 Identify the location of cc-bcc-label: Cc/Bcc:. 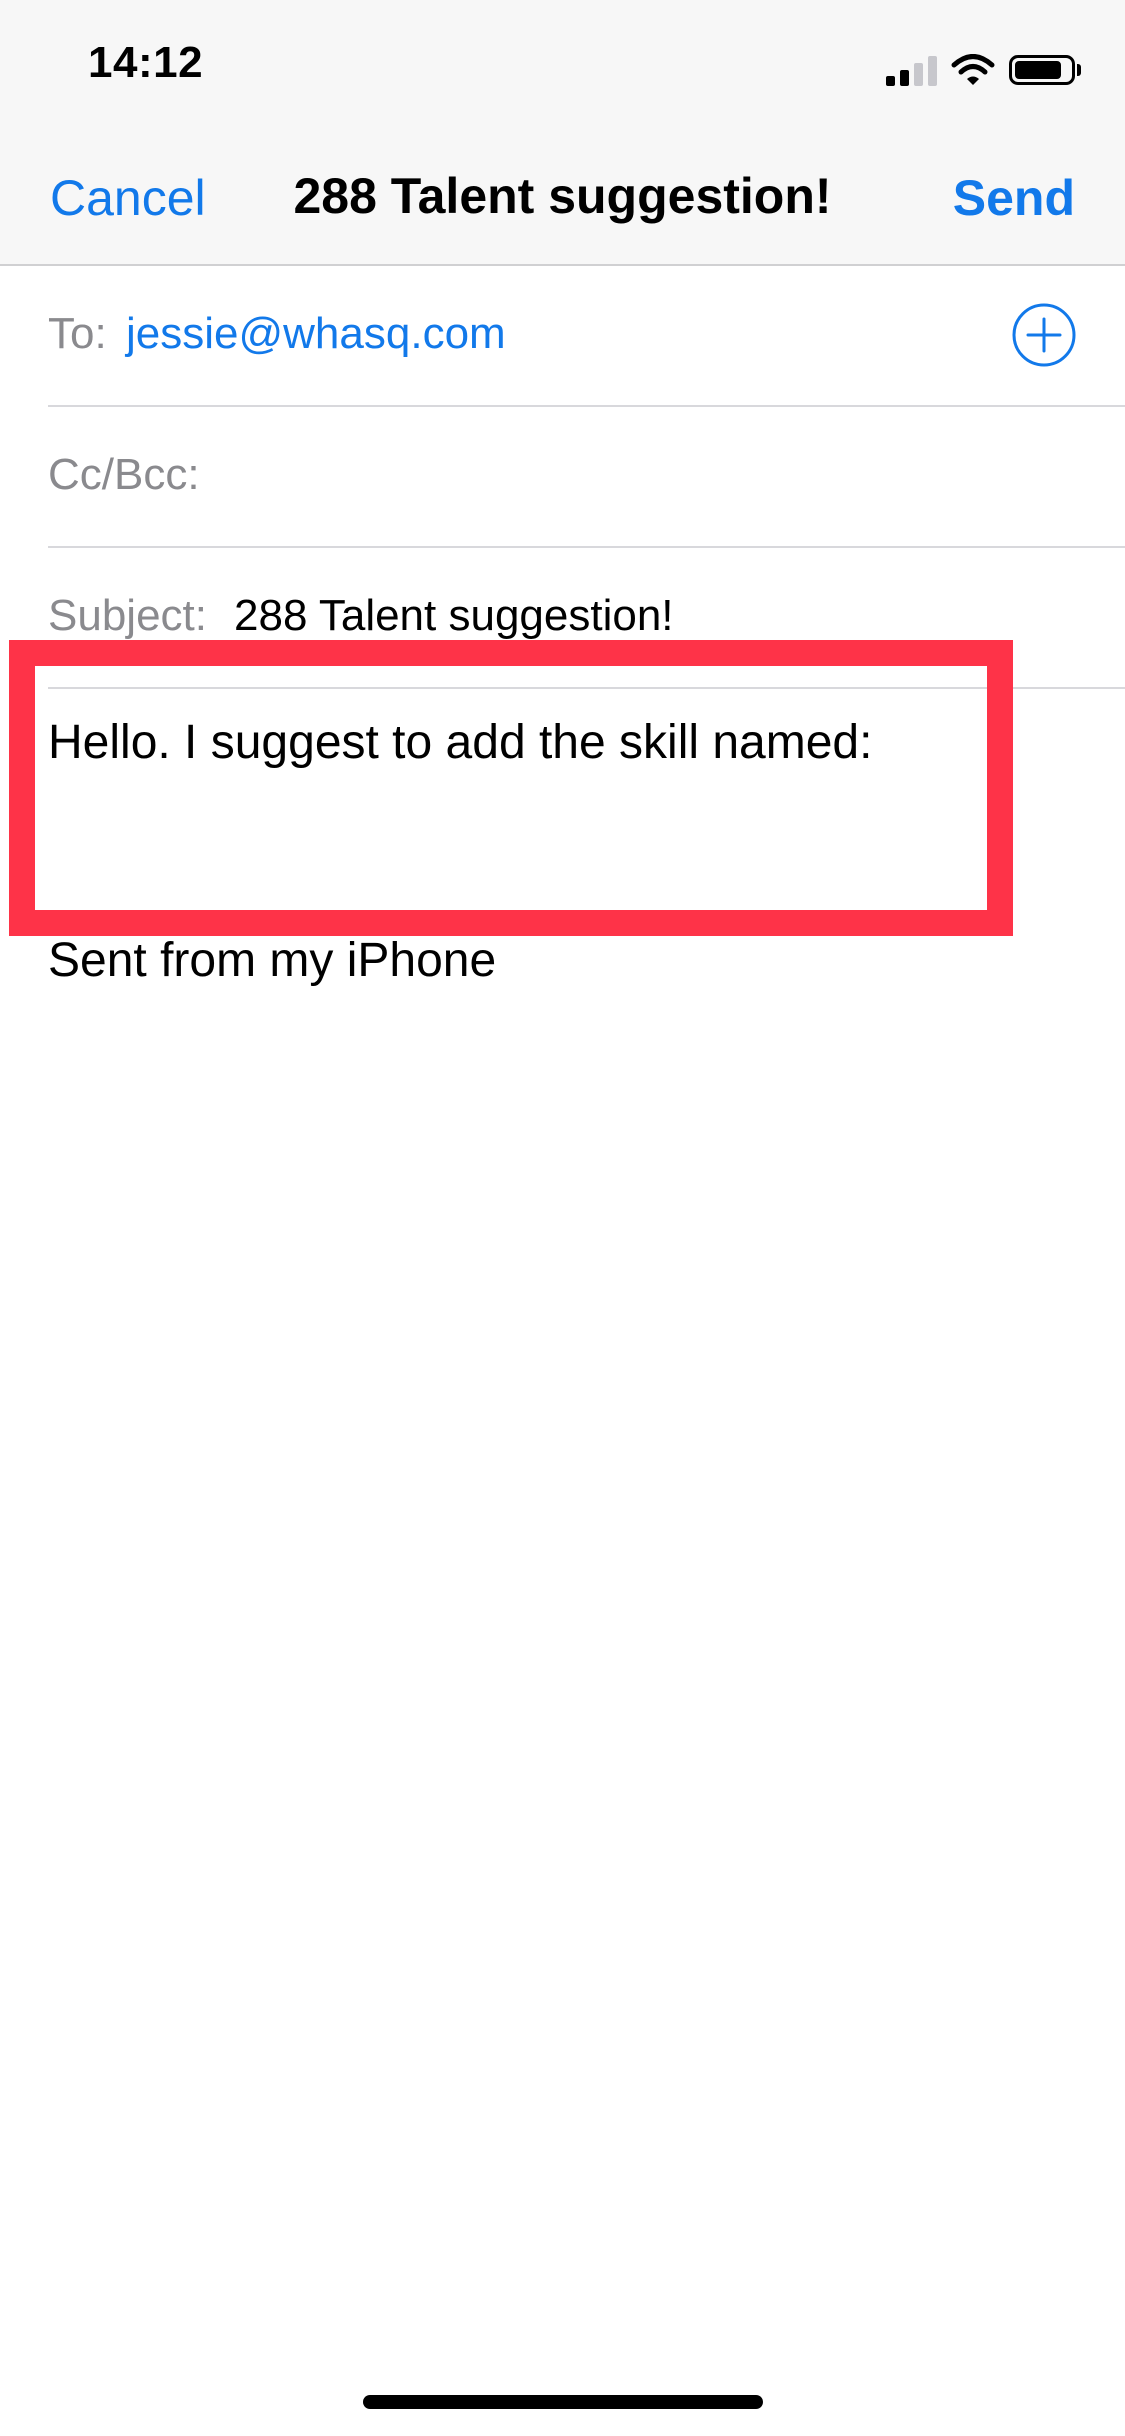
(124, 474).